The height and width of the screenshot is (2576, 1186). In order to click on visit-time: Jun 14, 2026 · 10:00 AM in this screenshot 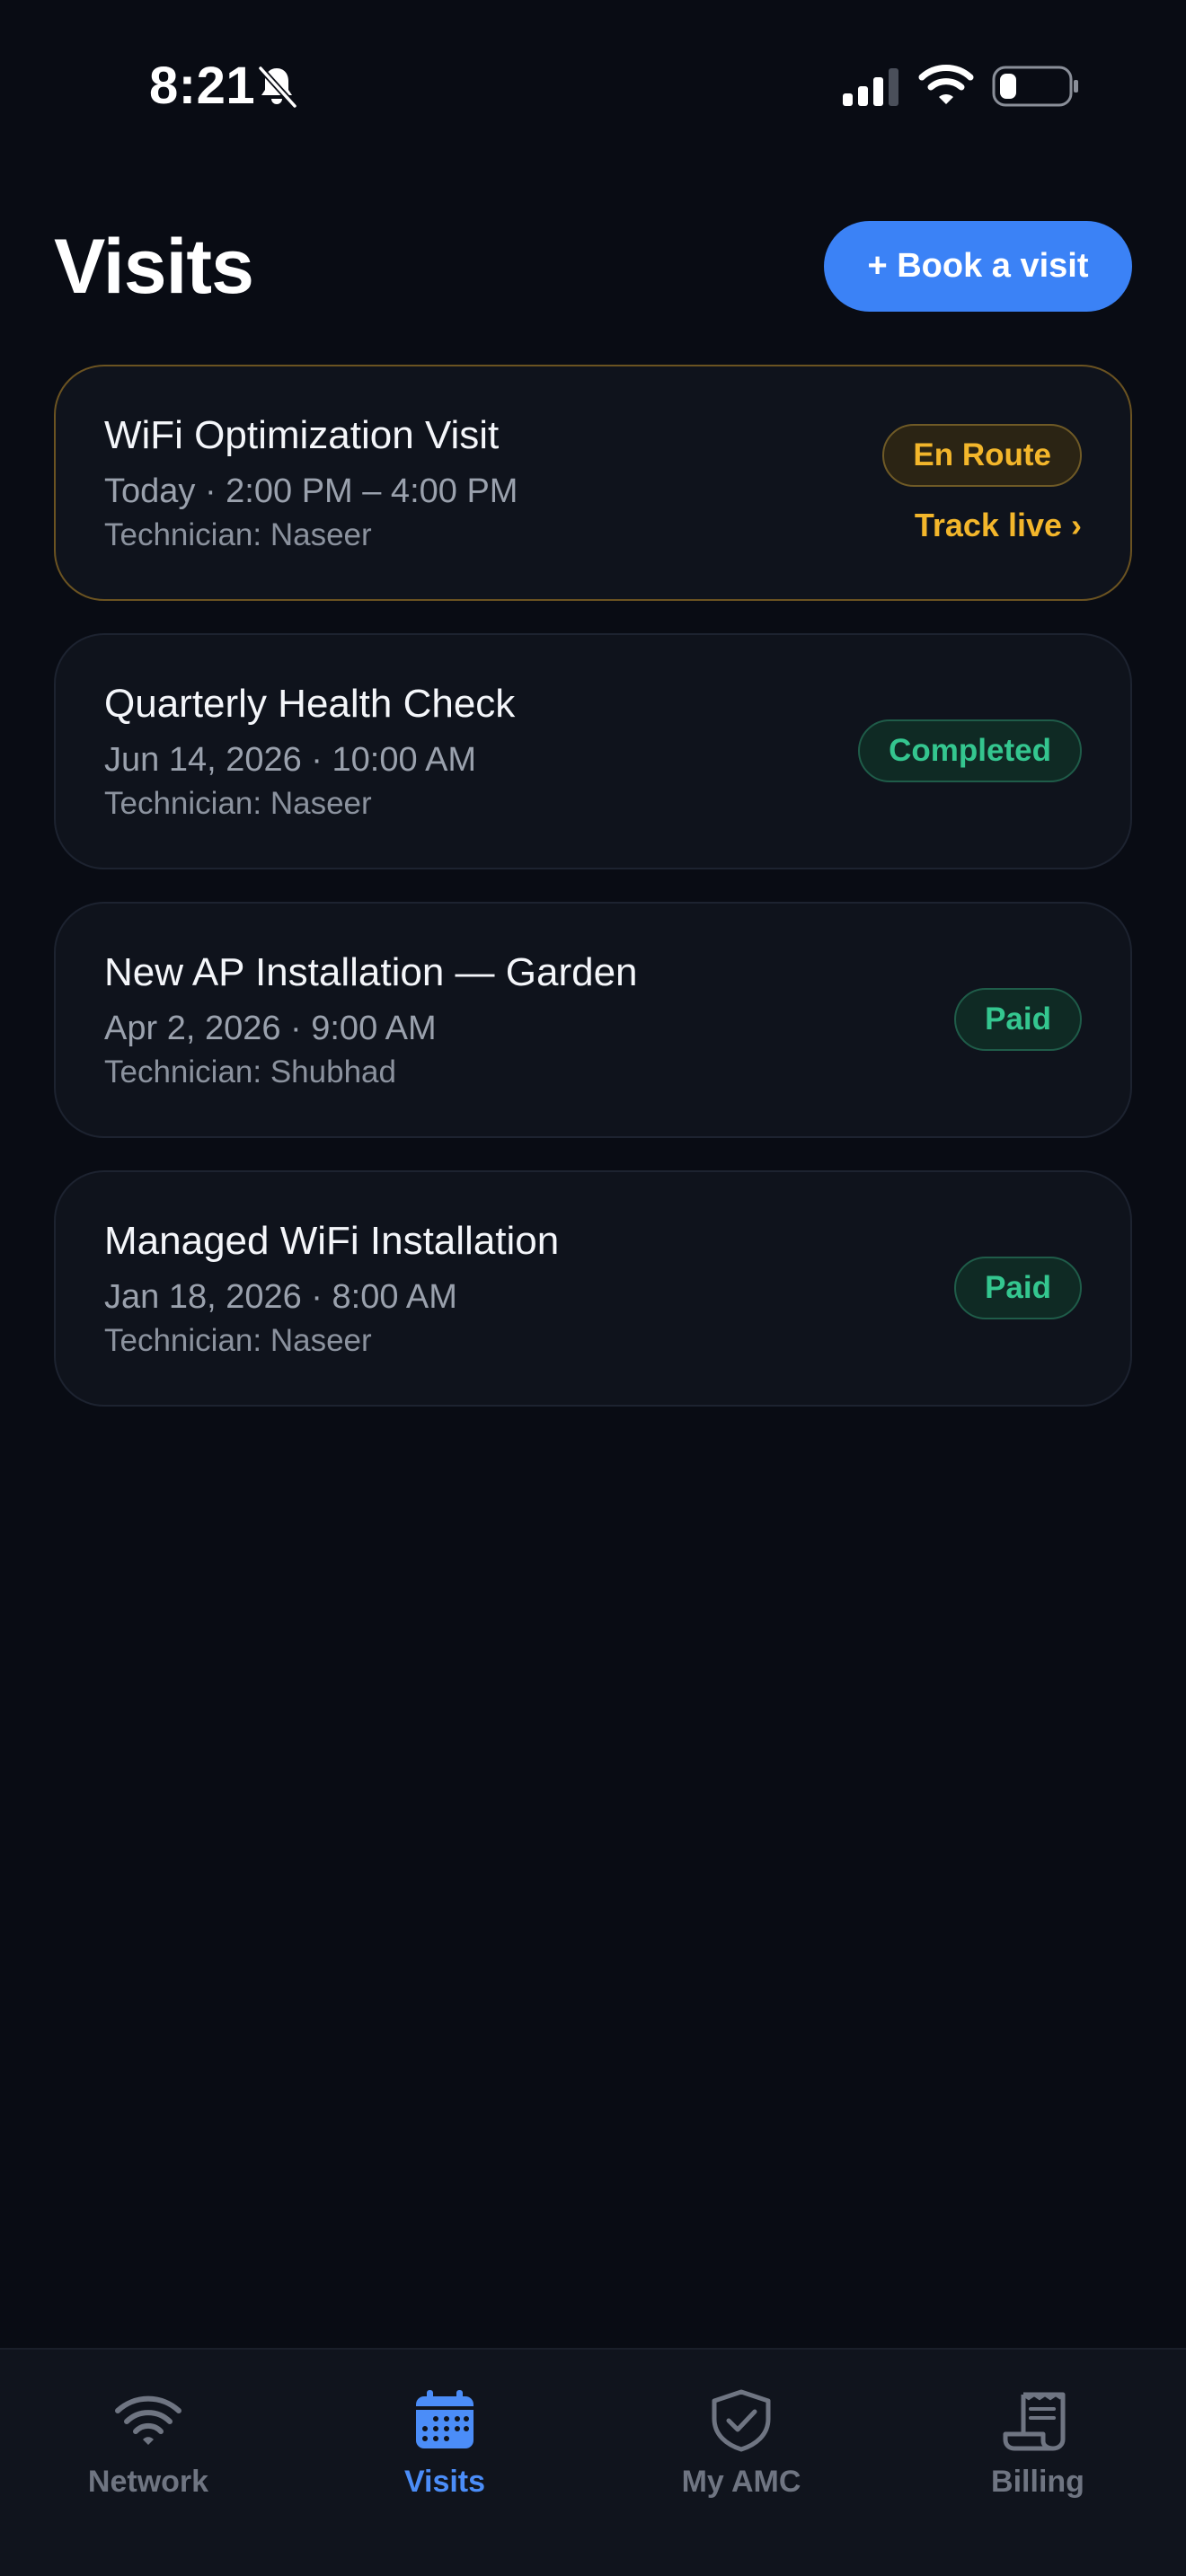, I will do `click(290, 760)`.